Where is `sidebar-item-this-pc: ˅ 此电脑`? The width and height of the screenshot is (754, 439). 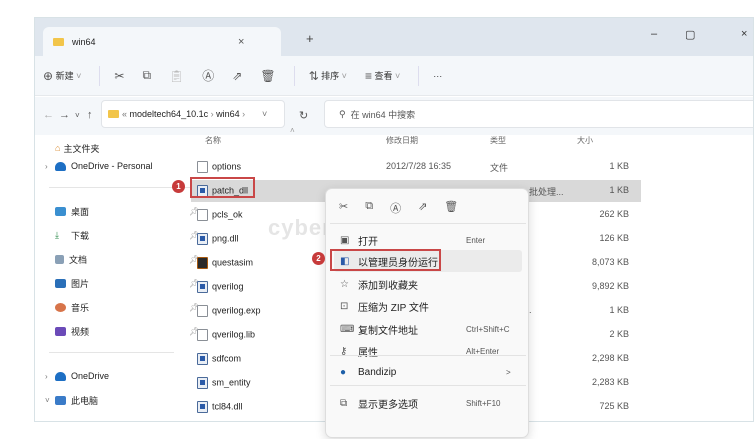
sidebar-item-this-pc: ˅ 此电脑 is located at coordinates (72, 400).